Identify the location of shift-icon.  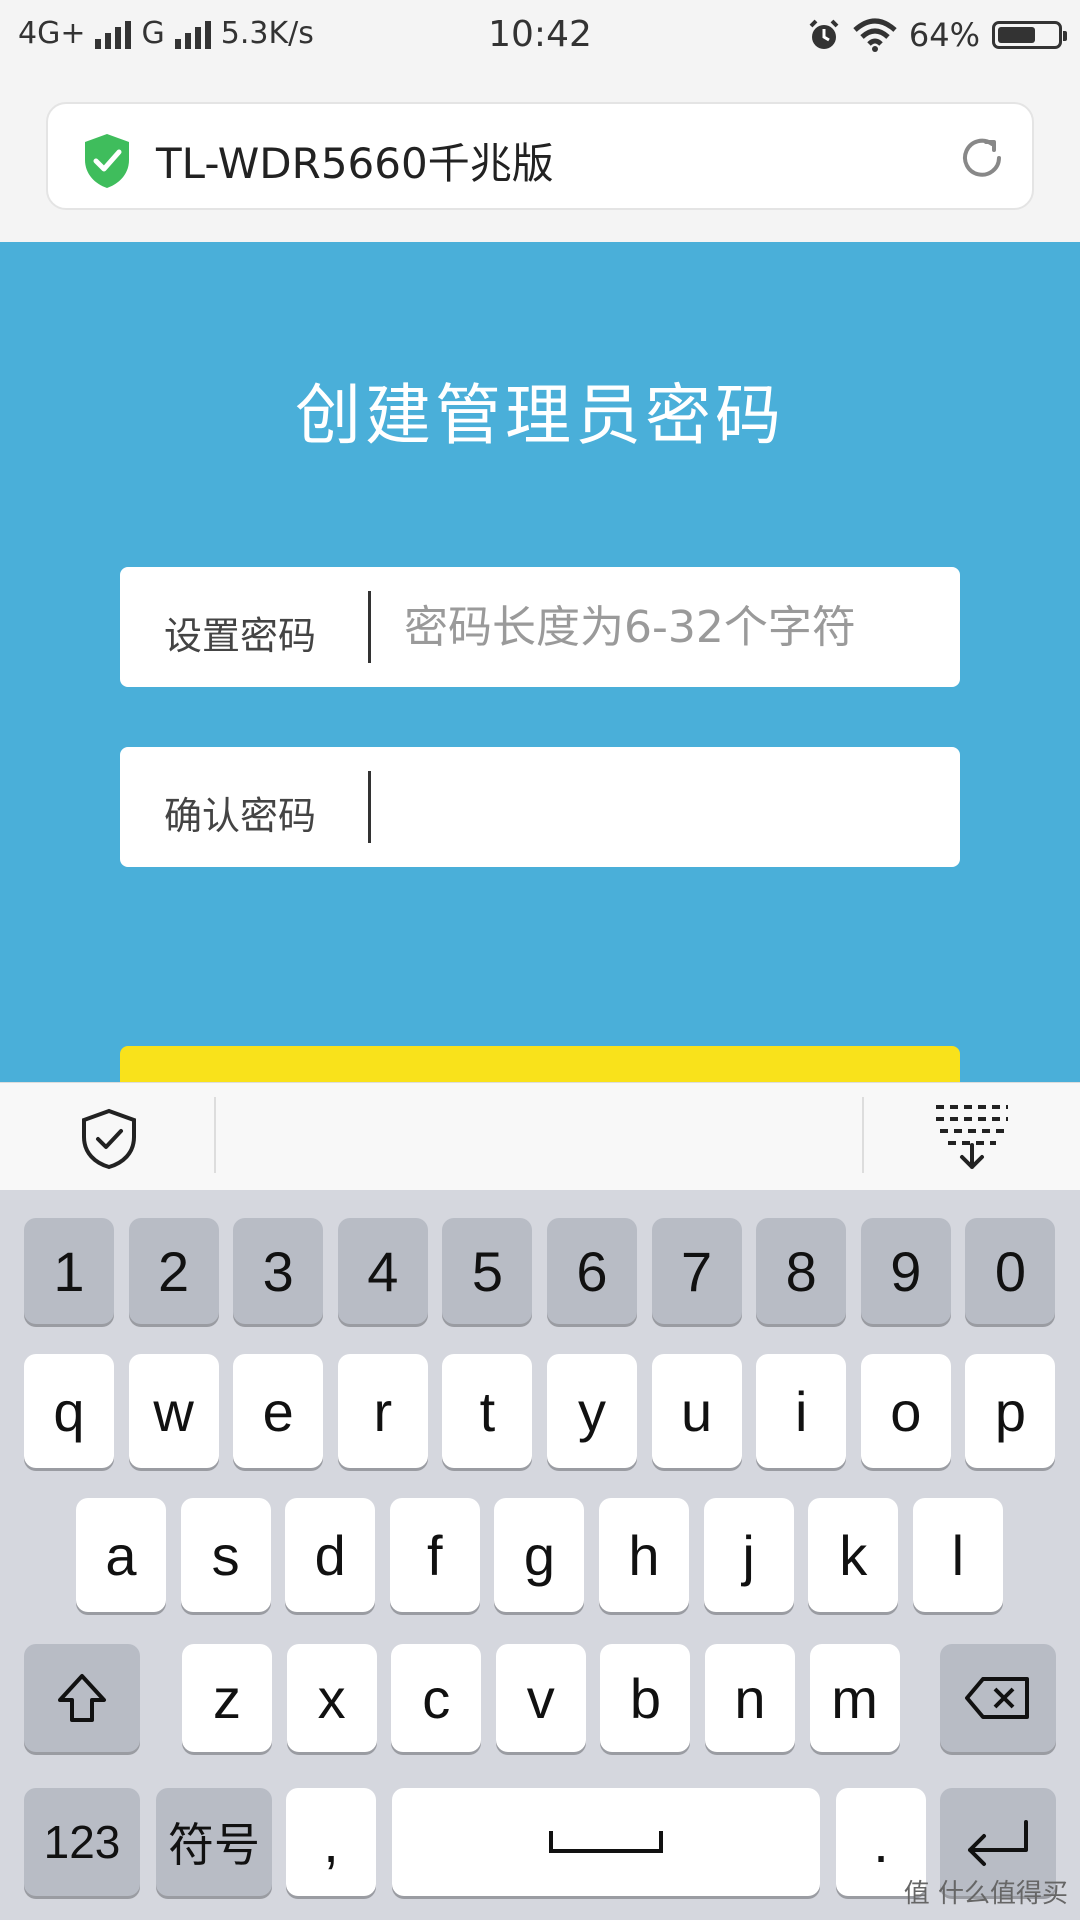
(82, 1698).